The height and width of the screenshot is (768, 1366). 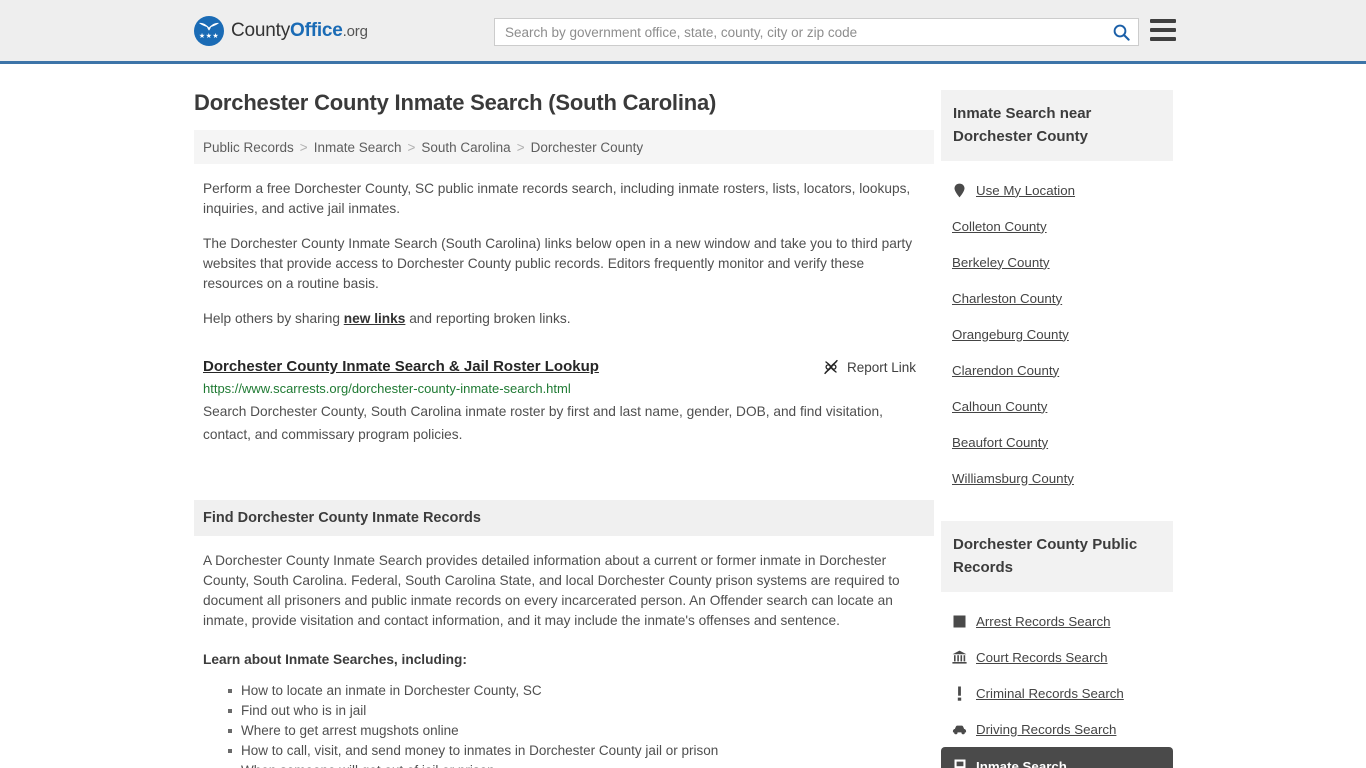 What do you see at coordinates (1021, 763) in the screenshot?
I see `sidebar-item-label: Inmate Search` at bounding box center [1021, 763].